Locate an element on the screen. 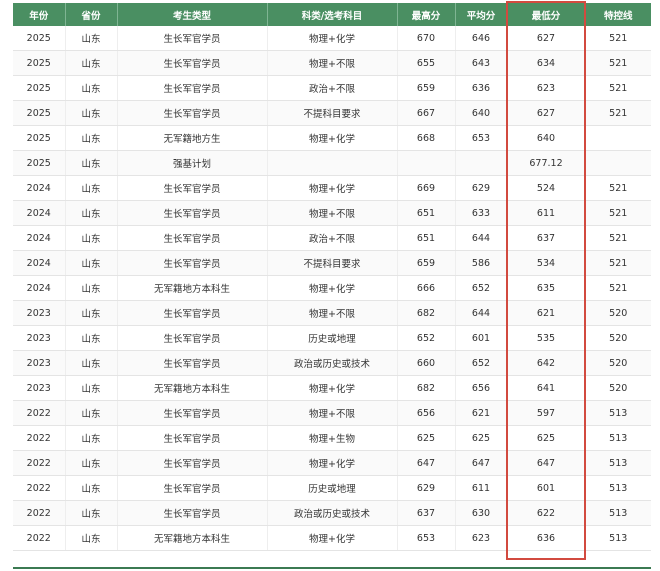  table-row: 2025 山东 无军籍地方生 物理+化学 668 653 640 is located at coordinates (332, 138).